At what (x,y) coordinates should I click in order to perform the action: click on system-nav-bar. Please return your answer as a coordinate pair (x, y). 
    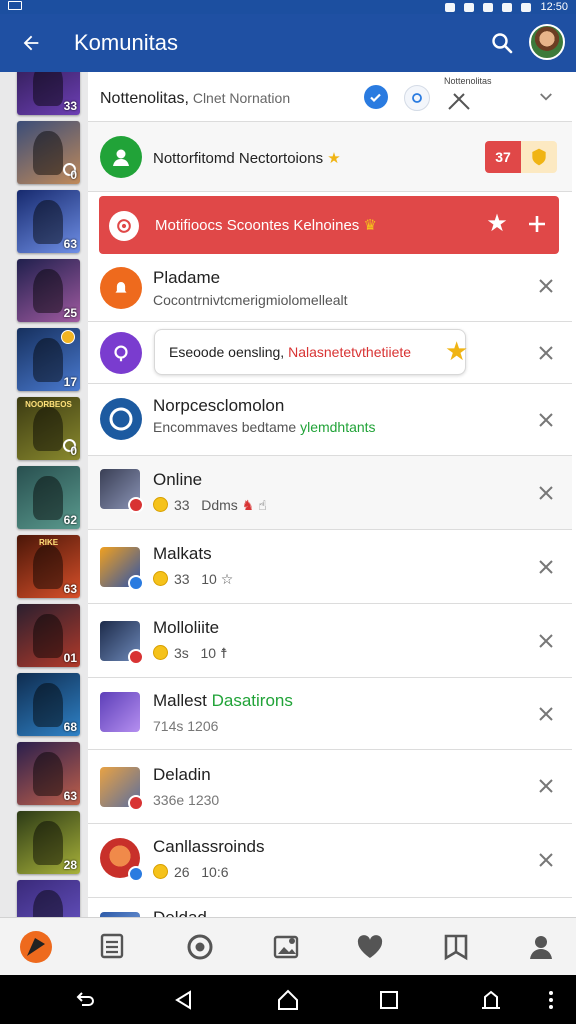
    Looking at the image, I should click on (288, 999).